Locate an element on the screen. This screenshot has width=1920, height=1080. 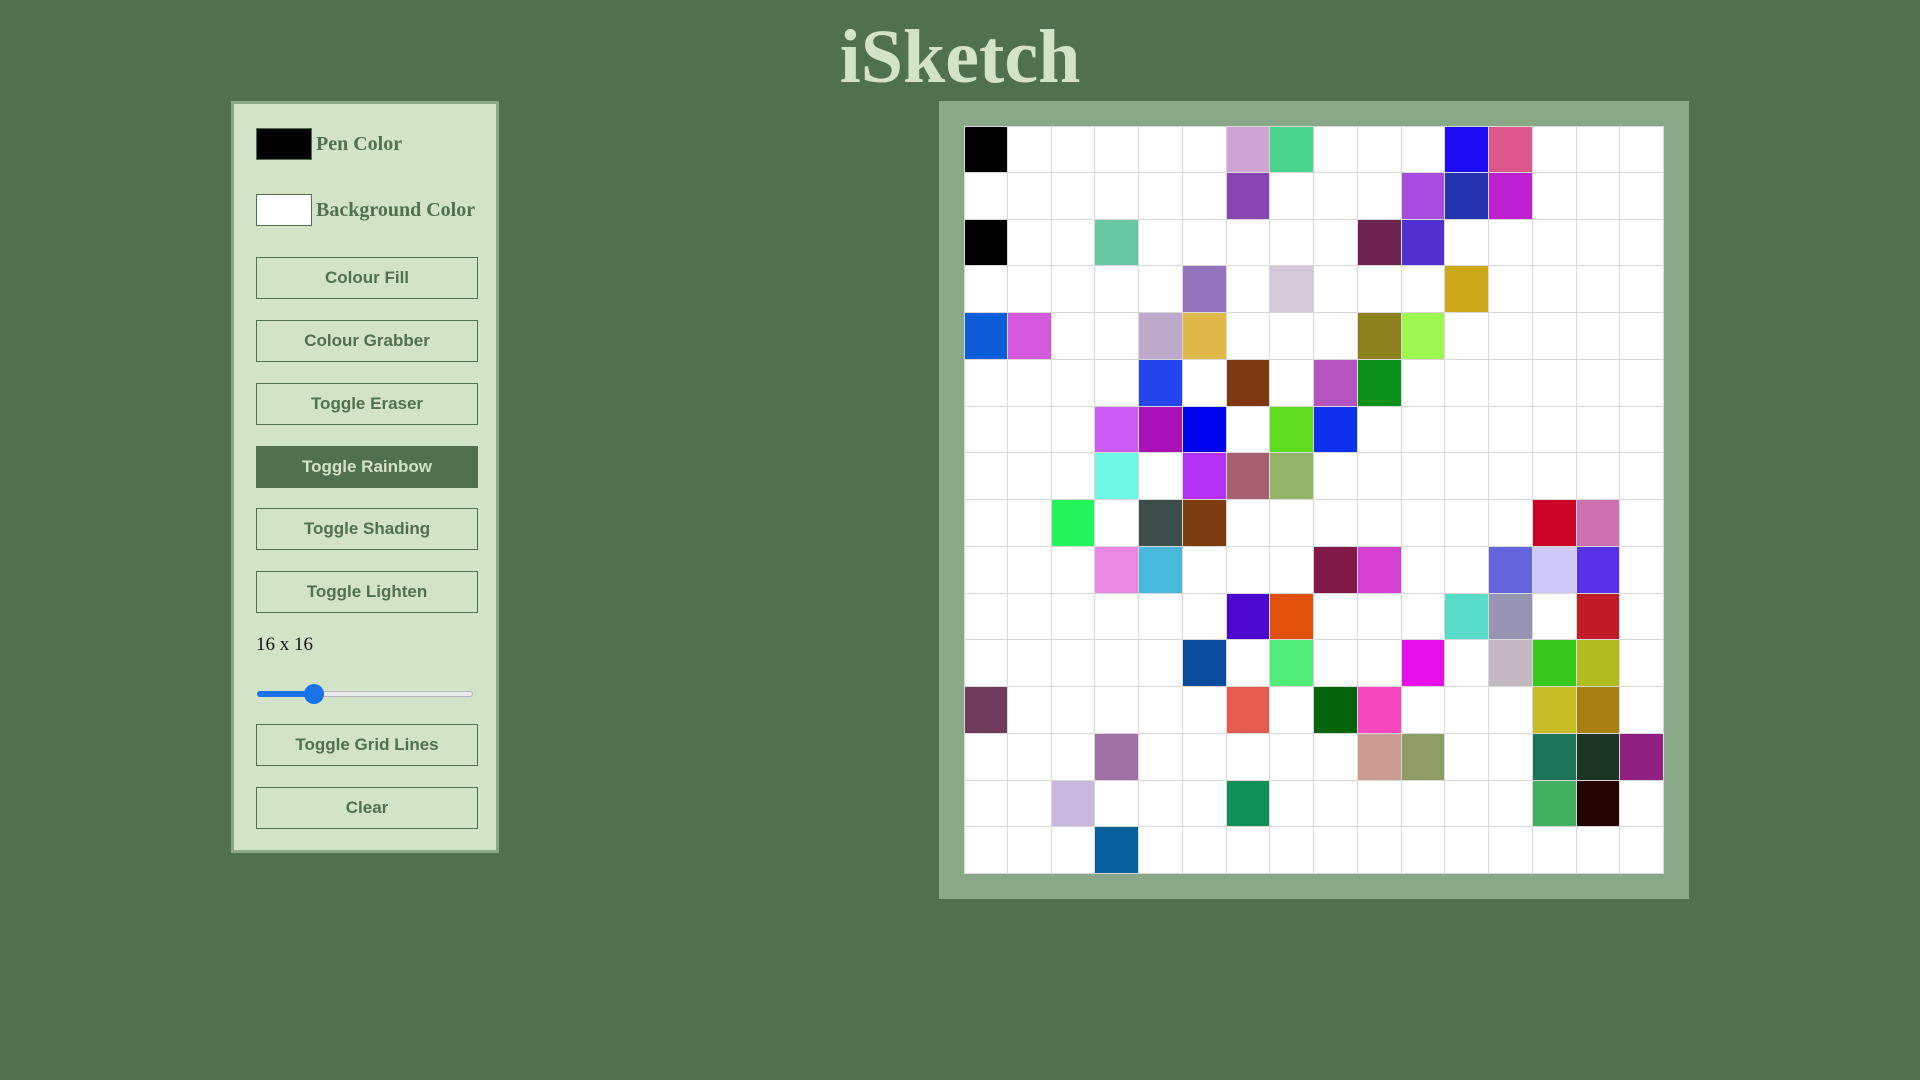
grid-size-slider is located at coordinates (365, 694).